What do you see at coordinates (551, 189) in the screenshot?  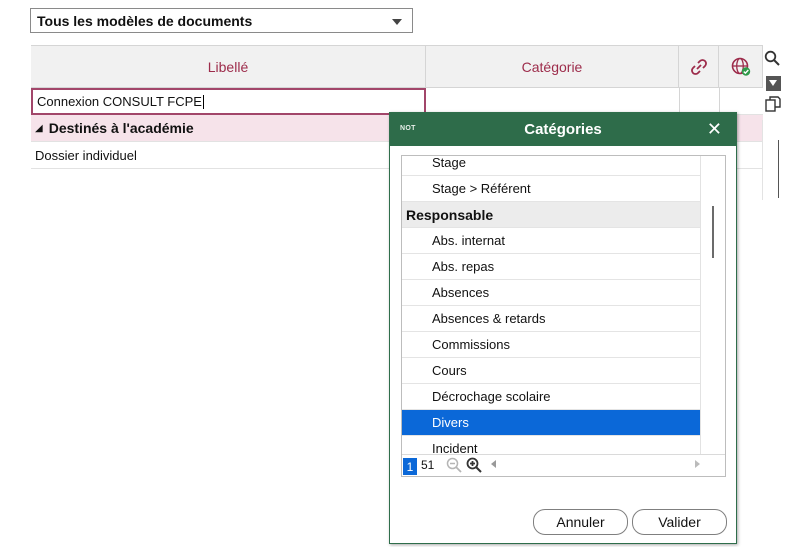 I see `category-item: Stage > Référent` at bounding box center [551, 189].